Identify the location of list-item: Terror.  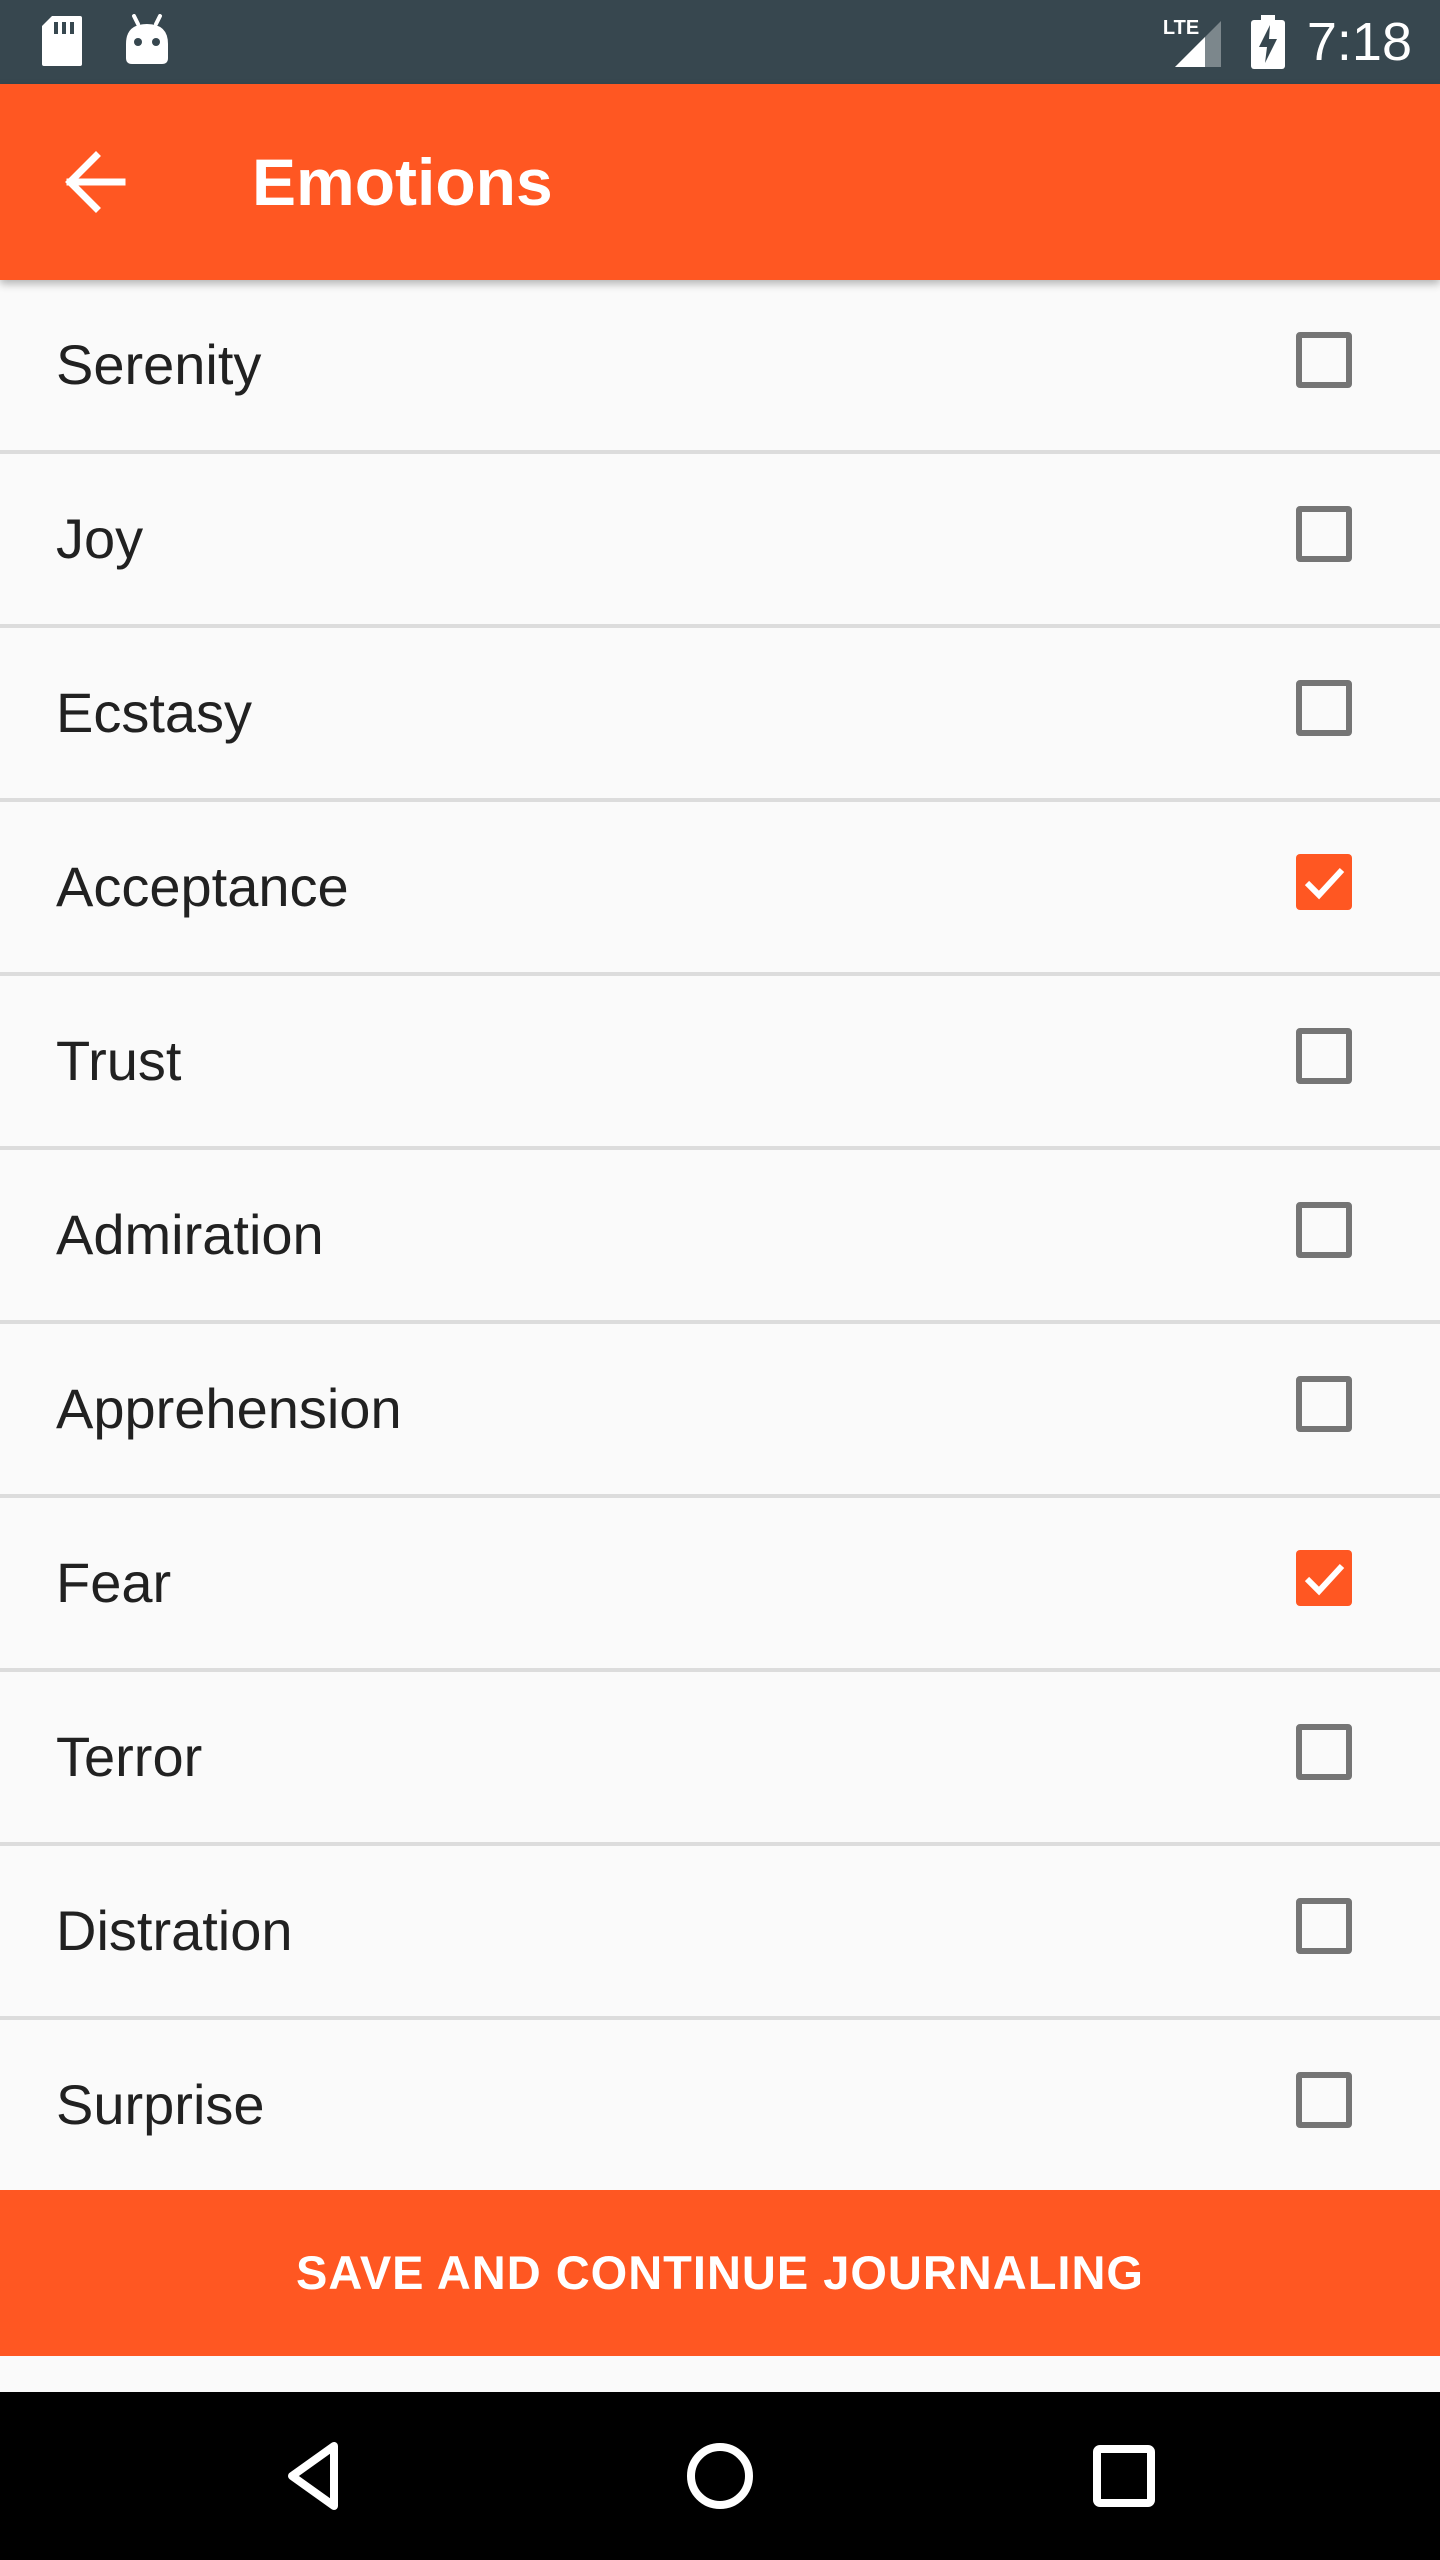
(720, 1759).